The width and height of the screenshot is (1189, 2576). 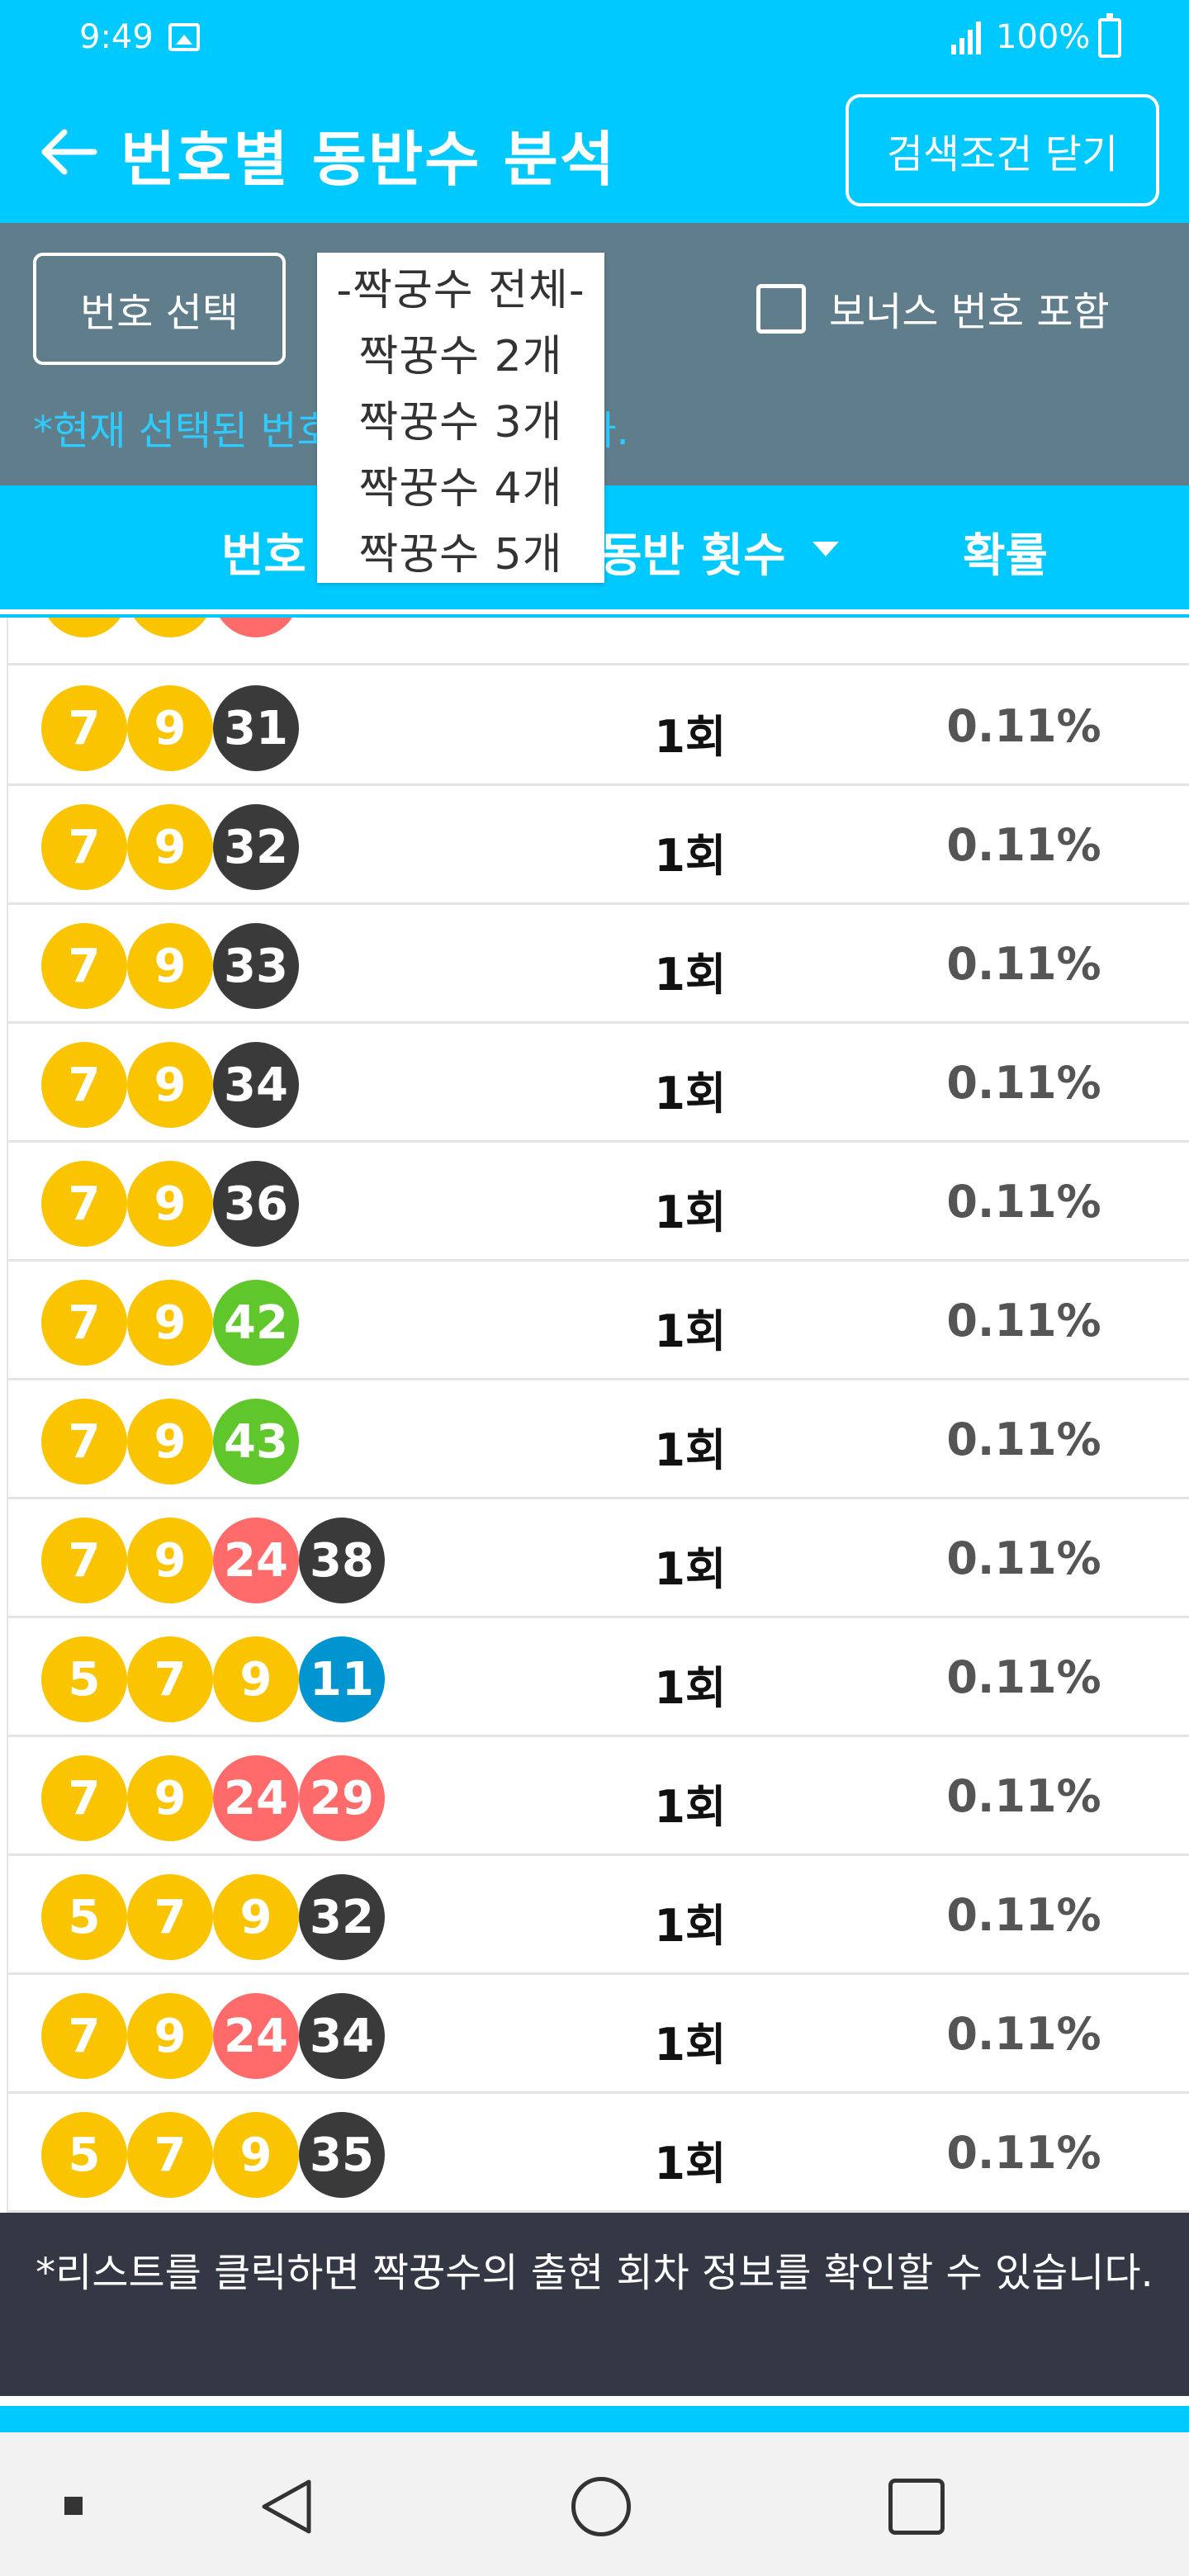 I want to click on table-row: 7 9 34 1회 0.11%, so click(x=598, y=1083).